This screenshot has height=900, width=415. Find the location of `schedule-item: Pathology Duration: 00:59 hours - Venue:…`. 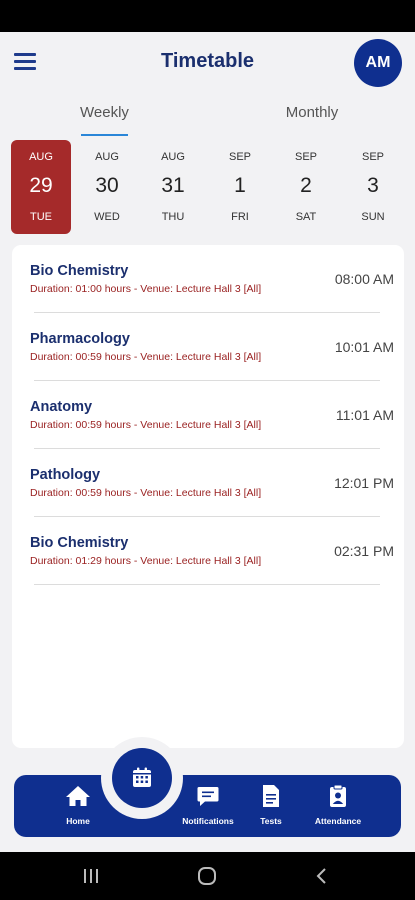

schedule-item: Pathology Duration: 00:59 hours - Venue:… is located at coordinates (212, 483).